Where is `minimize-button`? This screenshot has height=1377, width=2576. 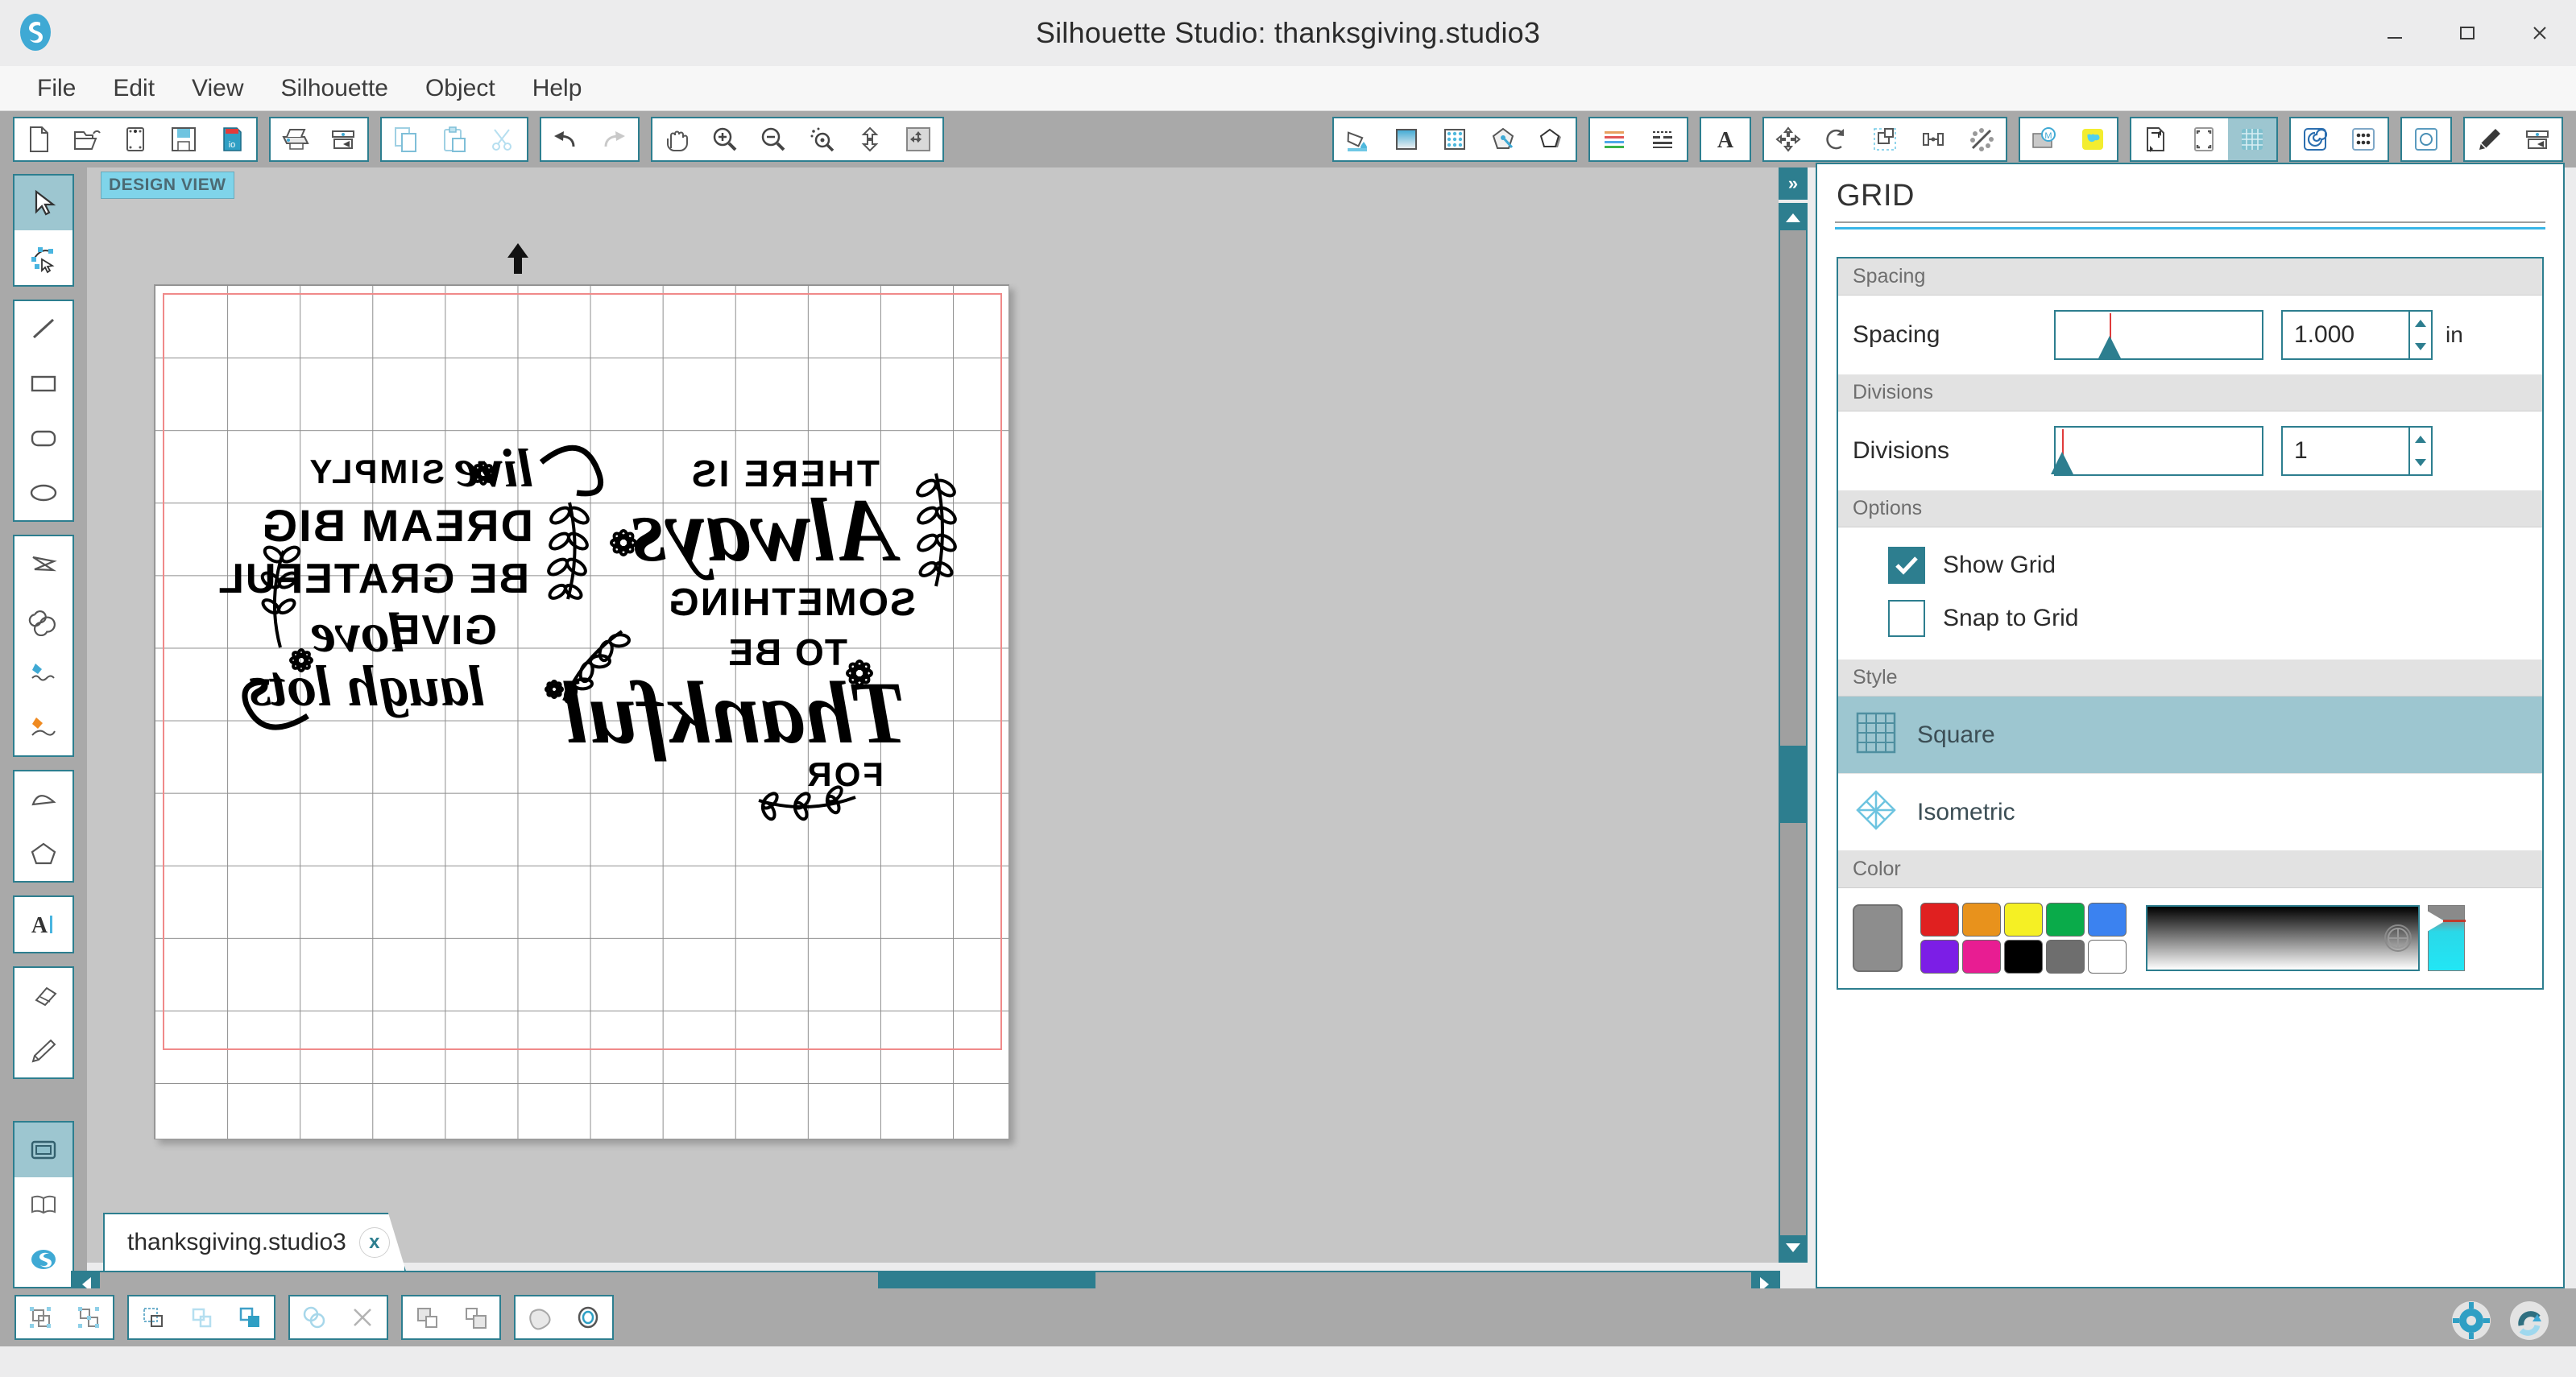 minimize-button is located at coordinates (2395, 33).